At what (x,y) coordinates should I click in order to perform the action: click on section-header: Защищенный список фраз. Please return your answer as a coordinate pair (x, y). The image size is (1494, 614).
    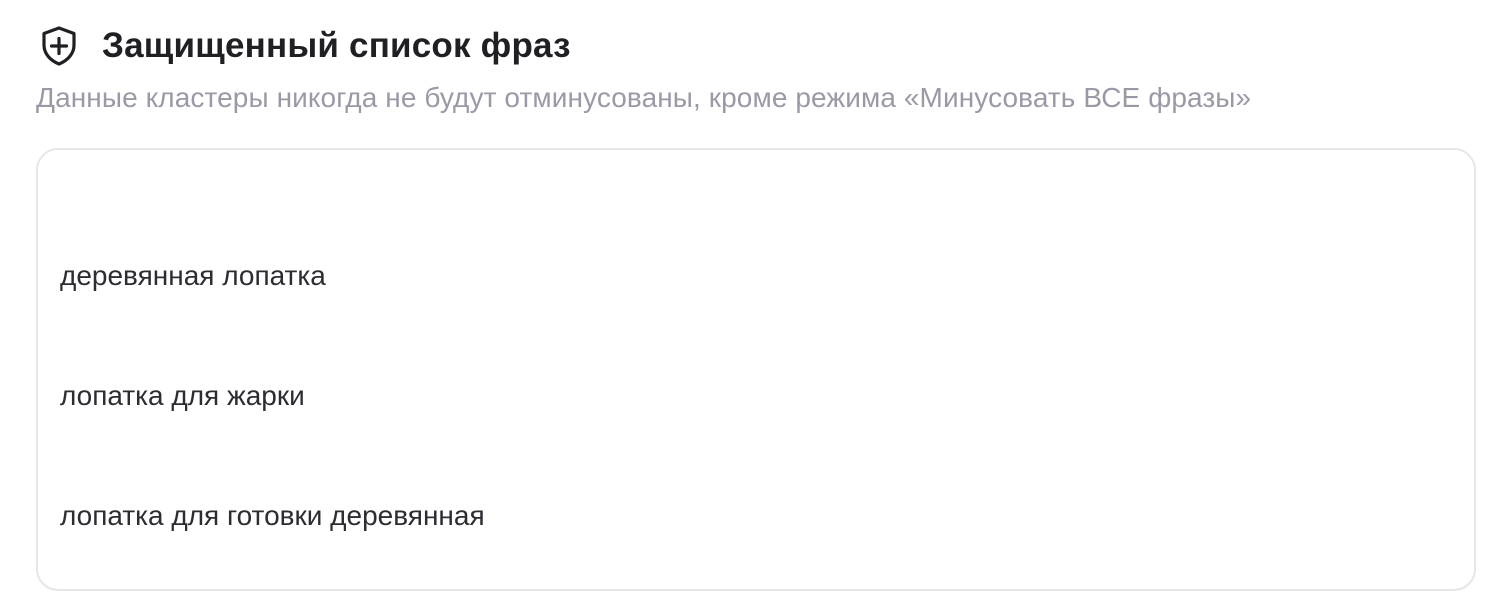
    Looking at the image, I should click on (305, 46).